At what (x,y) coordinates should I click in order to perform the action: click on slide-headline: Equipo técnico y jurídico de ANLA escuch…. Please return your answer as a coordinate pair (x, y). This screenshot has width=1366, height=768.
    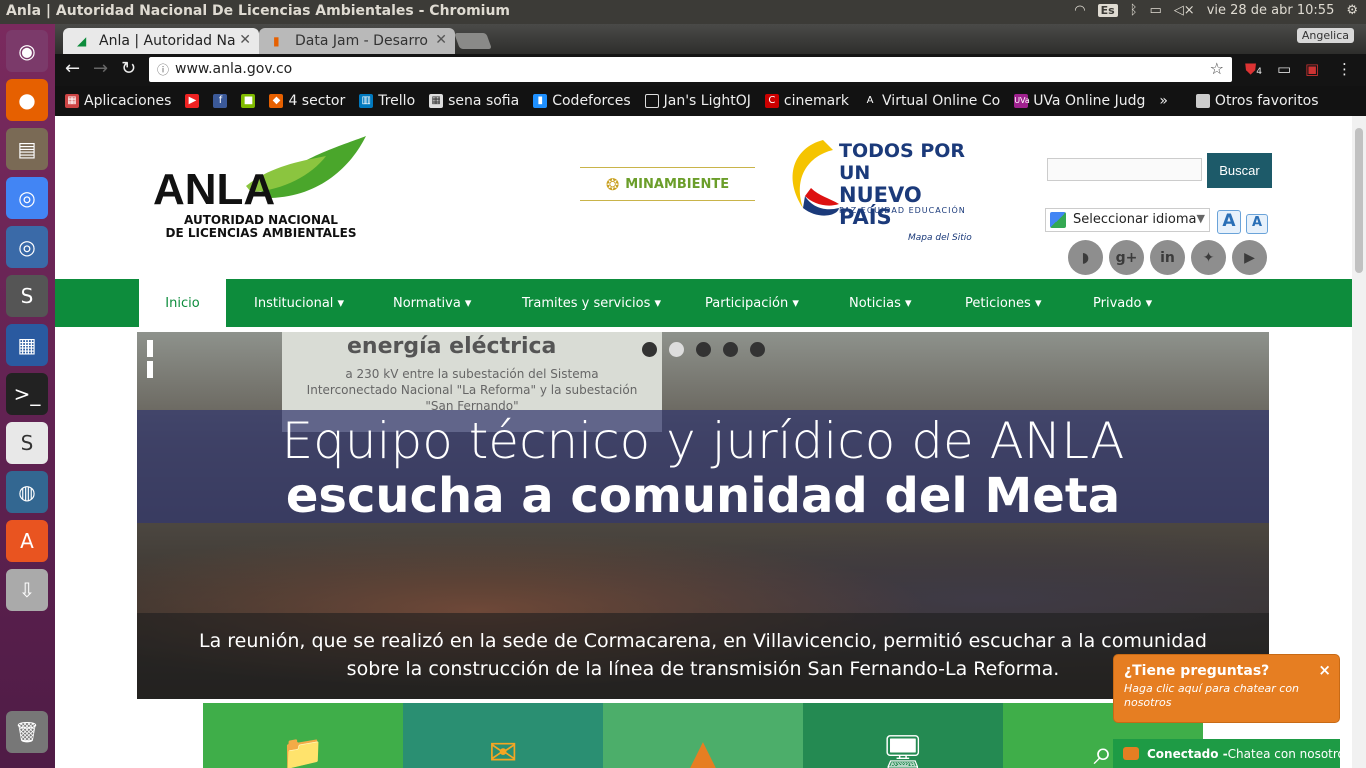
    Looking at the image, I should click on (703, 466).